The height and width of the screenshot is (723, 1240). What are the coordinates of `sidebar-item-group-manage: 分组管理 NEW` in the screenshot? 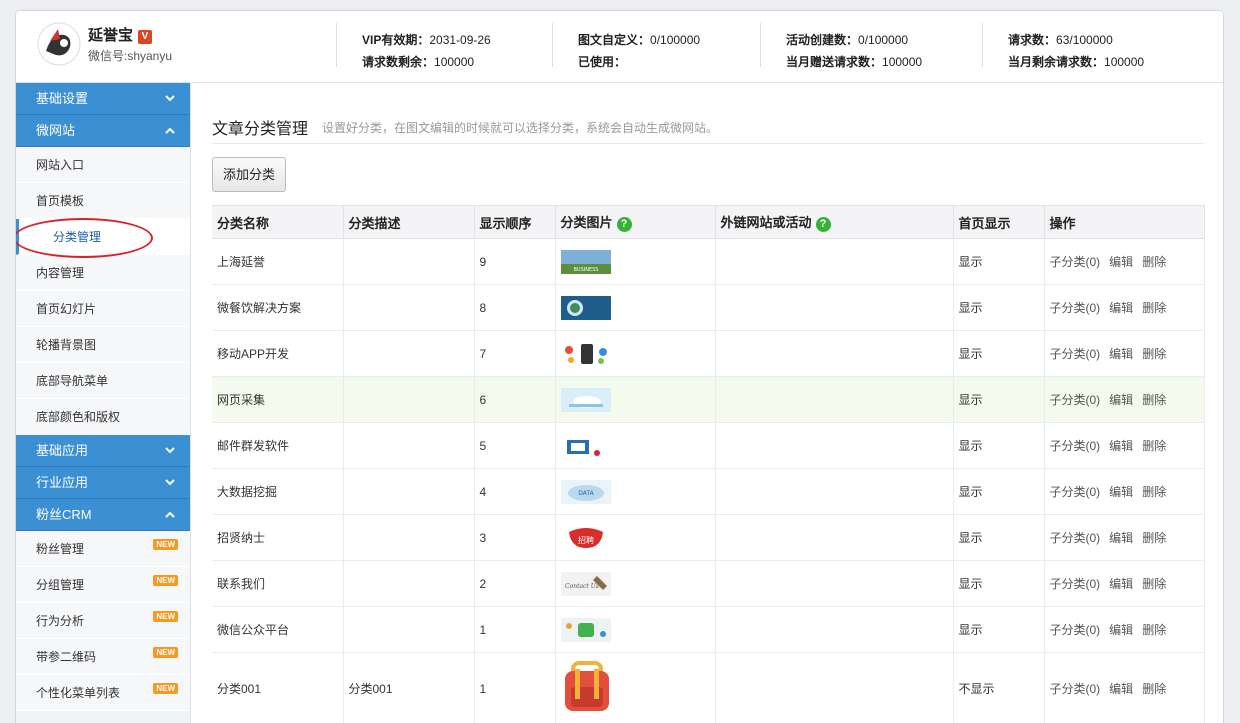 It's located at (103, 585).